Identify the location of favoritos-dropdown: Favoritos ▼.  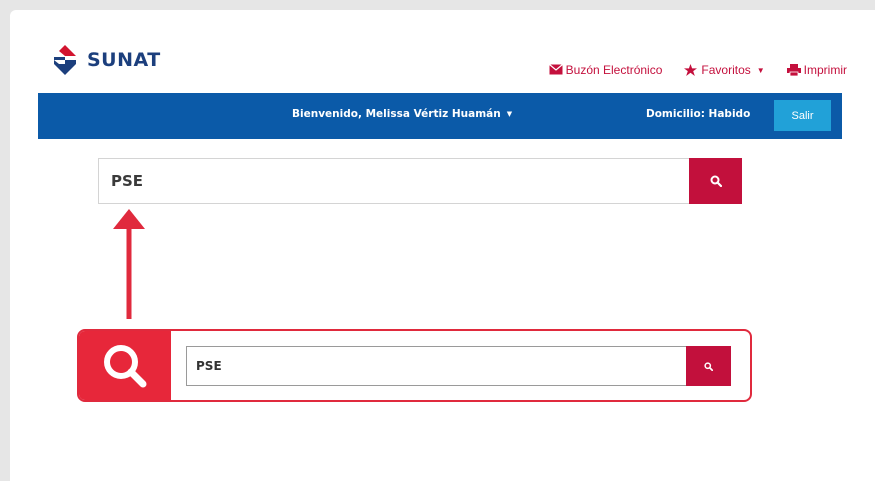
(724, 70).